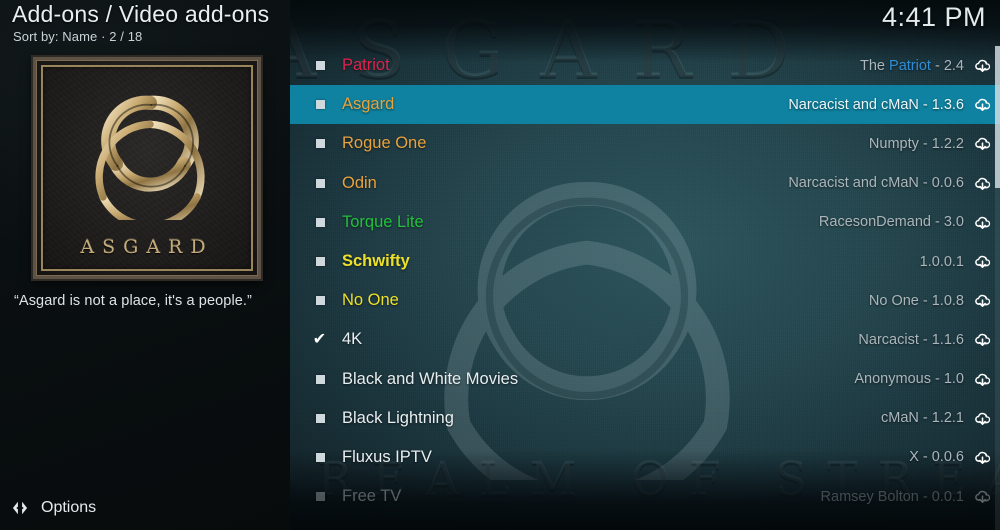 This screenshot has width=1000, height=530. I want to click on addon-meta-text: The Patriot - 2.4, so click(912, 66).